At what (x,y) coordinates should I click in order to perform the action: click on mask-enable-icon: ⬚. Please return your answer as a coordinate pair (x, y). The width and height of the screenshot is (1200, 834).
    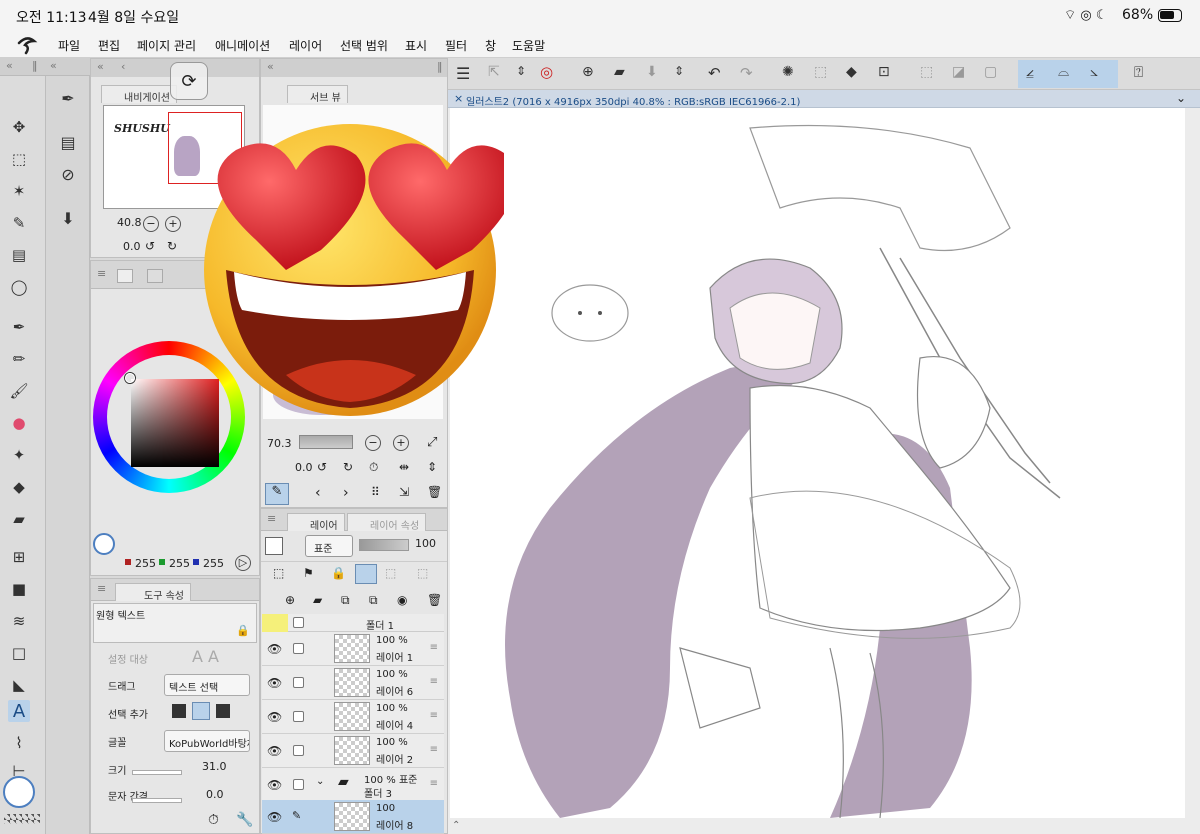
    Looking at the image, I should click on (422, 573).